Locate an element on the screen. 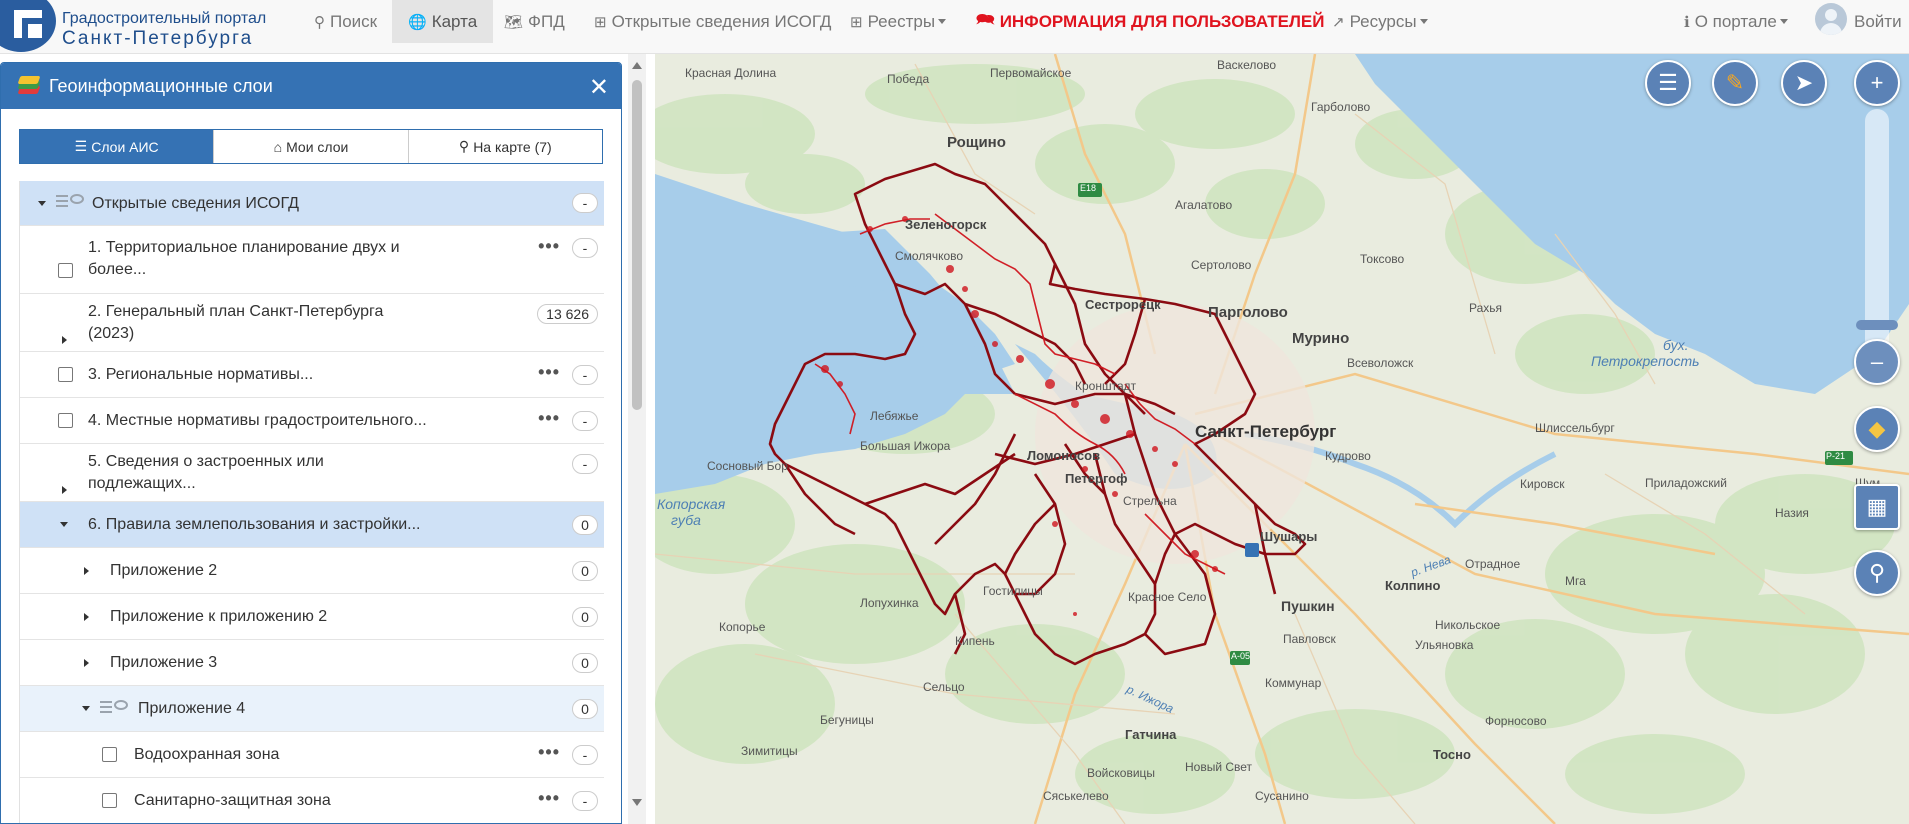  draw-tool-button: ✎ is located at coordinates (1735, 83).